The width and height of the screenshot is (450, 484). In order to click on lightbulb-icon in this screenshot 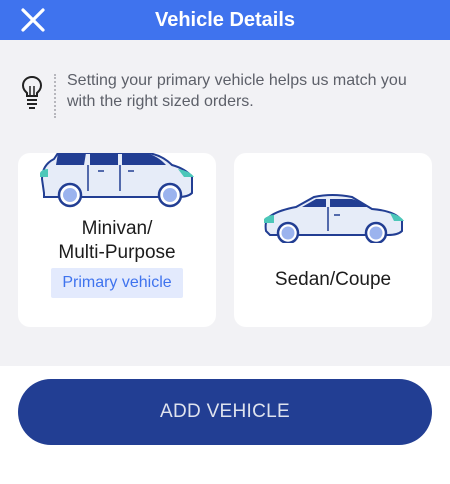, I will do `click(32, 92)`.